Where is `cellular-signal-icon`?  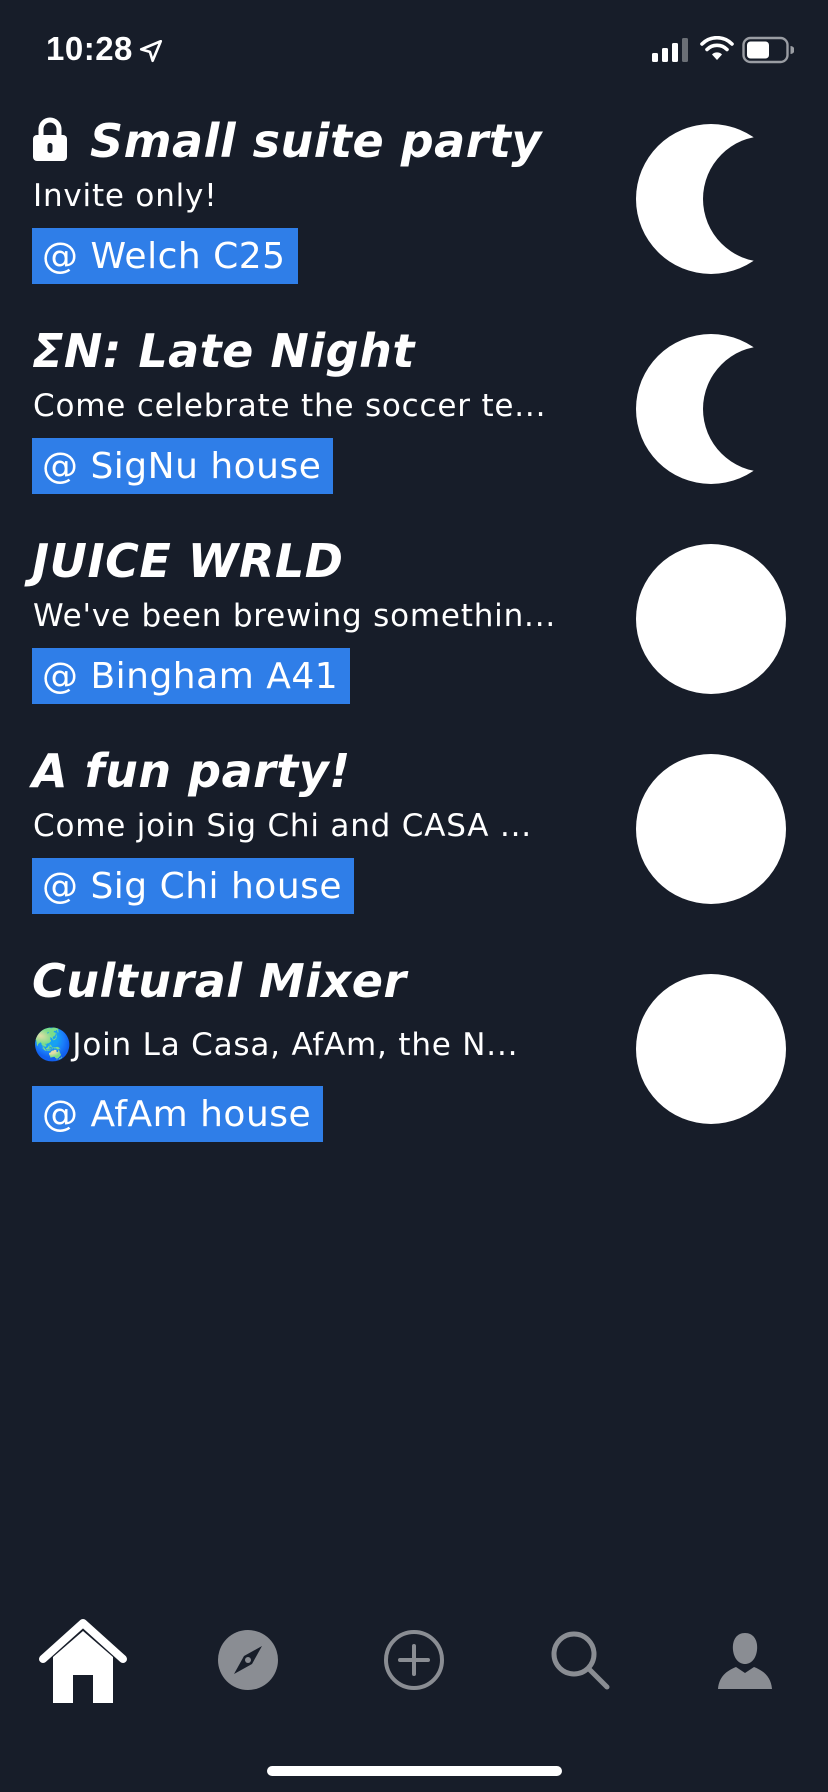 cellular-signal-icon is located at coordinates (670, 50).